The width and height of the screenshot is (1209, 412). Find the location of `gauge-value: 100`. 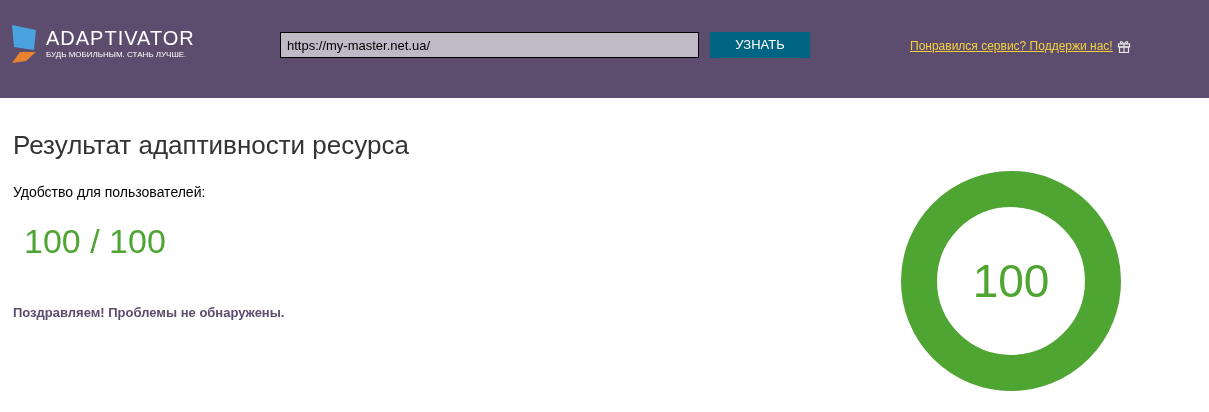

gauge-value: 100 is located at coordinates (1011, 281).